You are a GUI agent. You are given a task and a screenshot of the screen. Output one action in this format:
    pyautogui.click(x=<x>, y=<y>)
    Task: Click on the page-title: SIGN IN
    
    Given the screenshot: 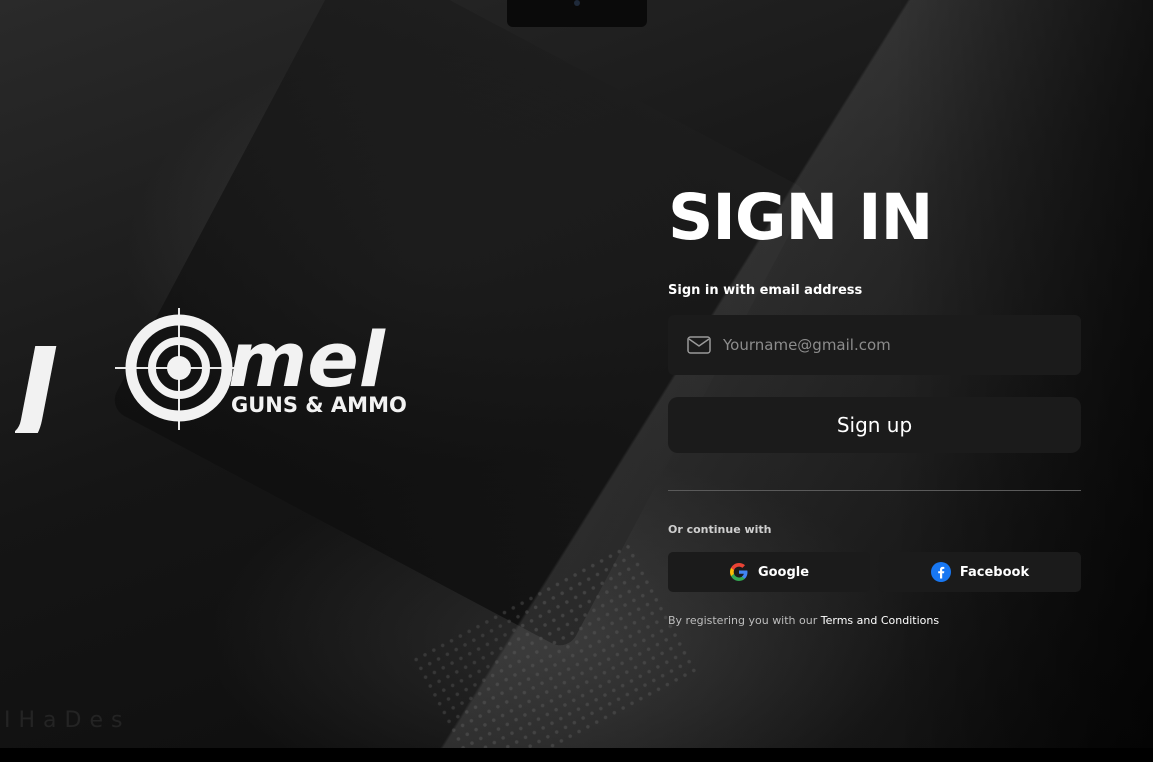 What is the action you would take?
    pyautogui.click(x=800, y=217)
    